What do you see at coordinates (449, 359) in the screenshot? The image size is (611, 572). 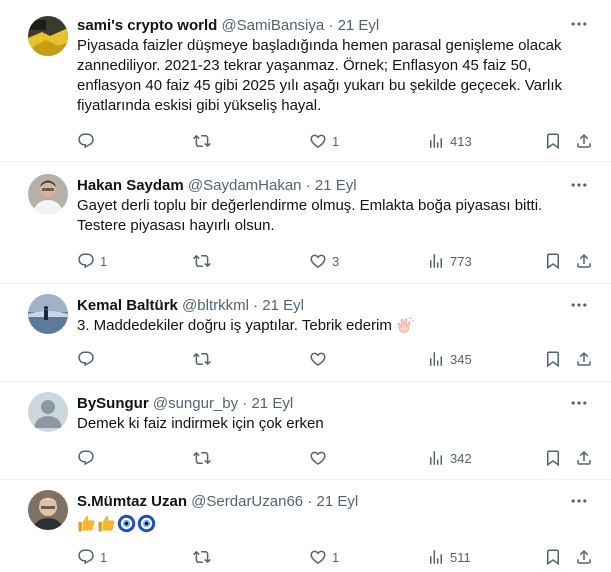 I see `views-button: 345` at bounding box center [449, 359].